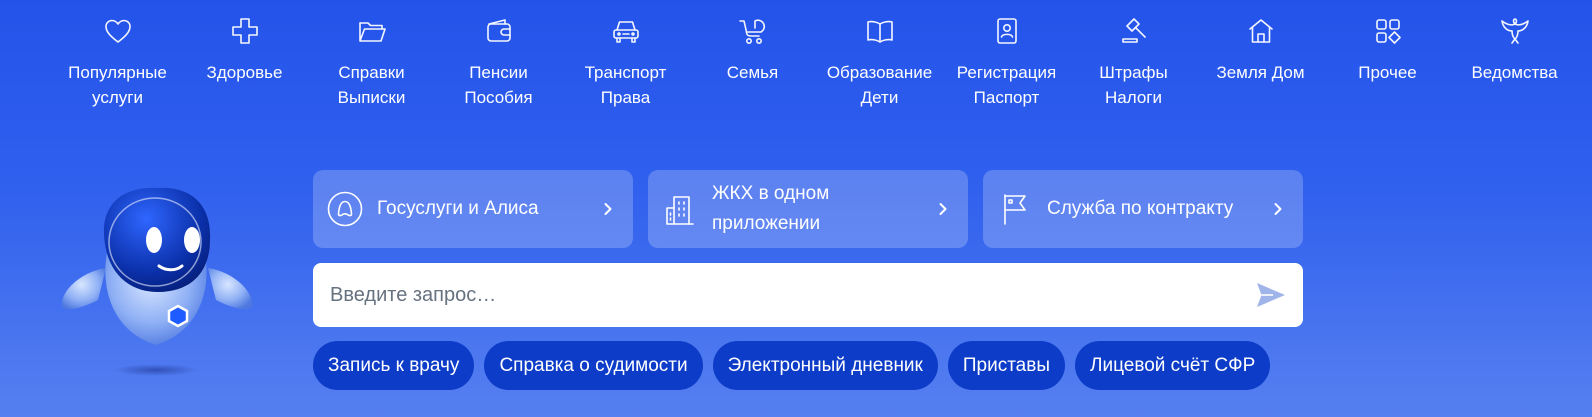 The height and width of the screenshot is (417, 1592). What do you see at coordinates (244, 72) in the screenshot?
I see `category-label: Здоровье` at bounding box center [244, 72].